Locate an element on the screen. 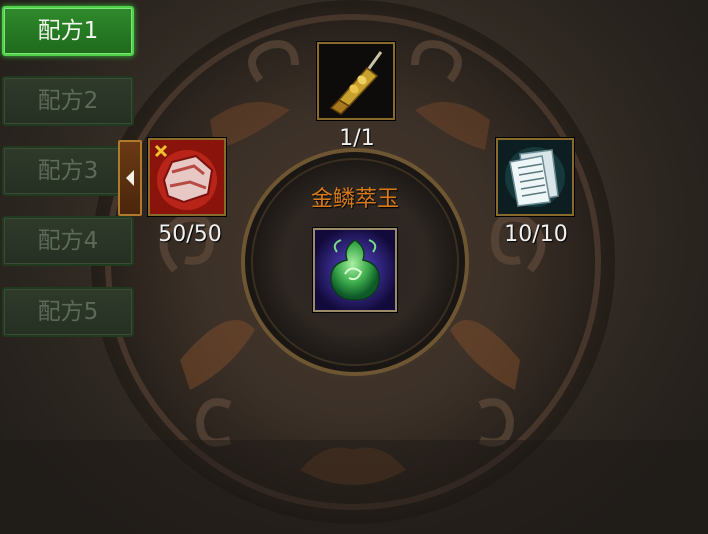 Image resolution: width=708 pixels, height=534 pixels. result-item-slot is located at coordinates (355, 270).